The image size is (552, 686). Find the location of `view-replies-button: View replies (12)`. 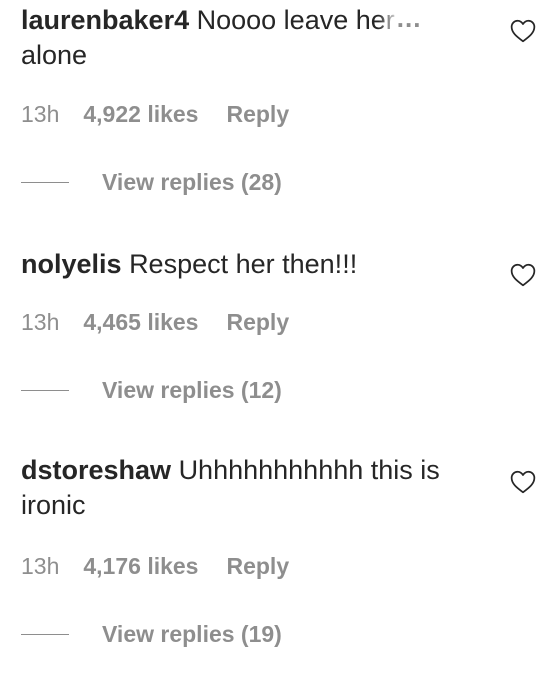

view-replies-button: View replies (12) is located at coordinates (192, 390).